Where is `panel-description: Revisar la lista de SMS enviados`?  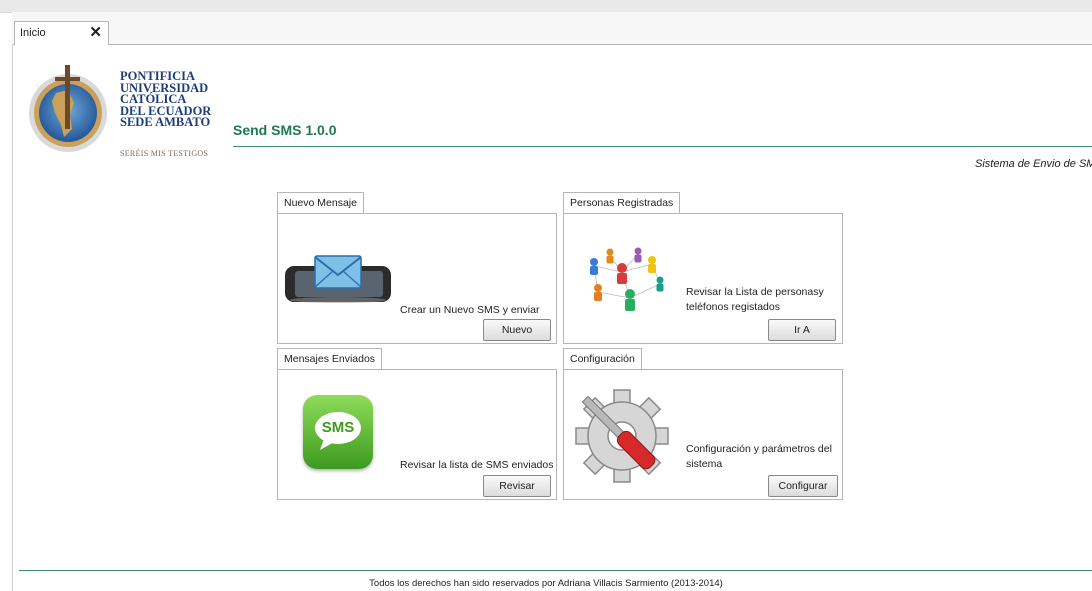
panel-description: Revisar la lista de SMS enviados is located at coordinates (477, 465).